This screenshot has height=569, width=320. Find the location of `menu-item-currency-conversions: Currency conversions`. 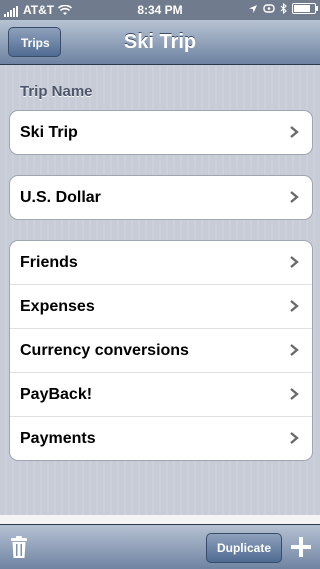

menu-item-currency-conversions: Currency conversions is located at coordinates (161, 351).